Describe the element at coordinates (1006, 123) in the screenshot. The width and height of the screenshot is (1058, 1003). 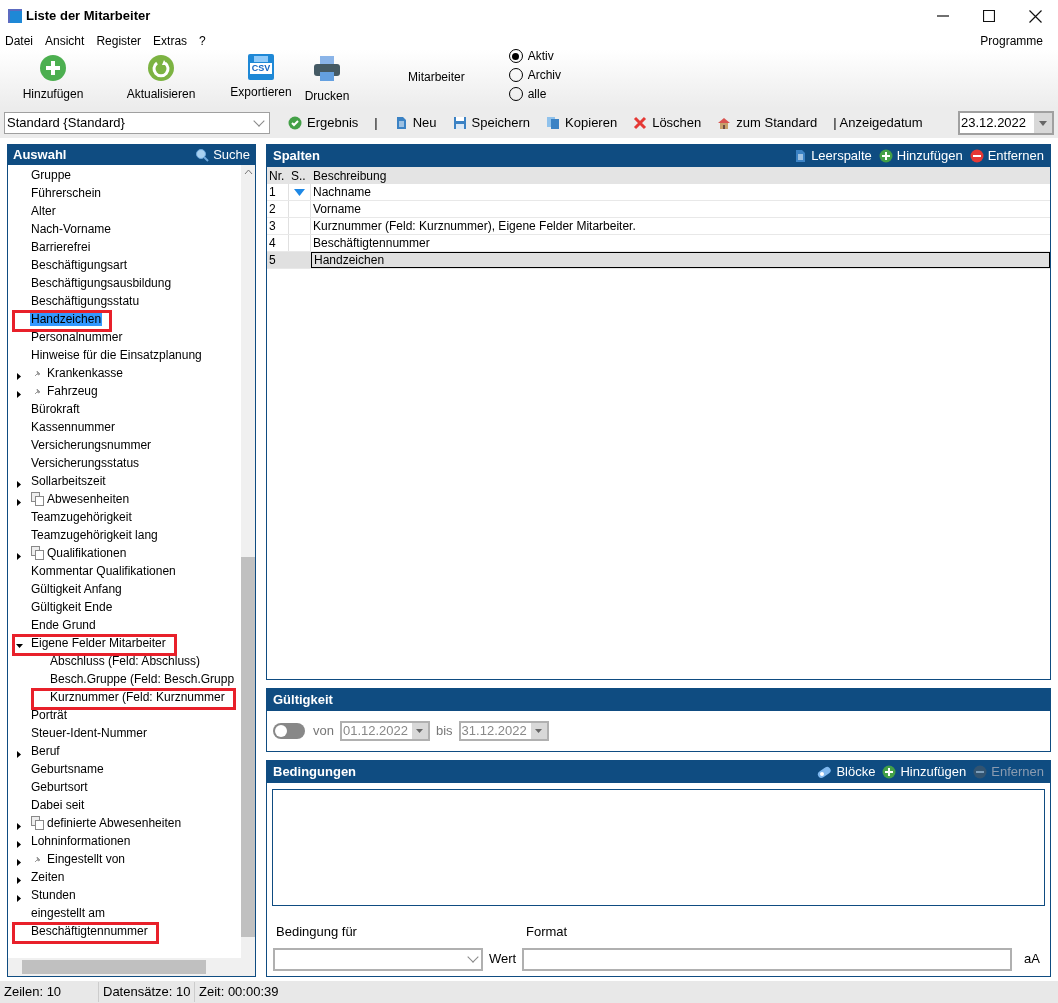
I see `date-picker: 23.12.2022` at that location.